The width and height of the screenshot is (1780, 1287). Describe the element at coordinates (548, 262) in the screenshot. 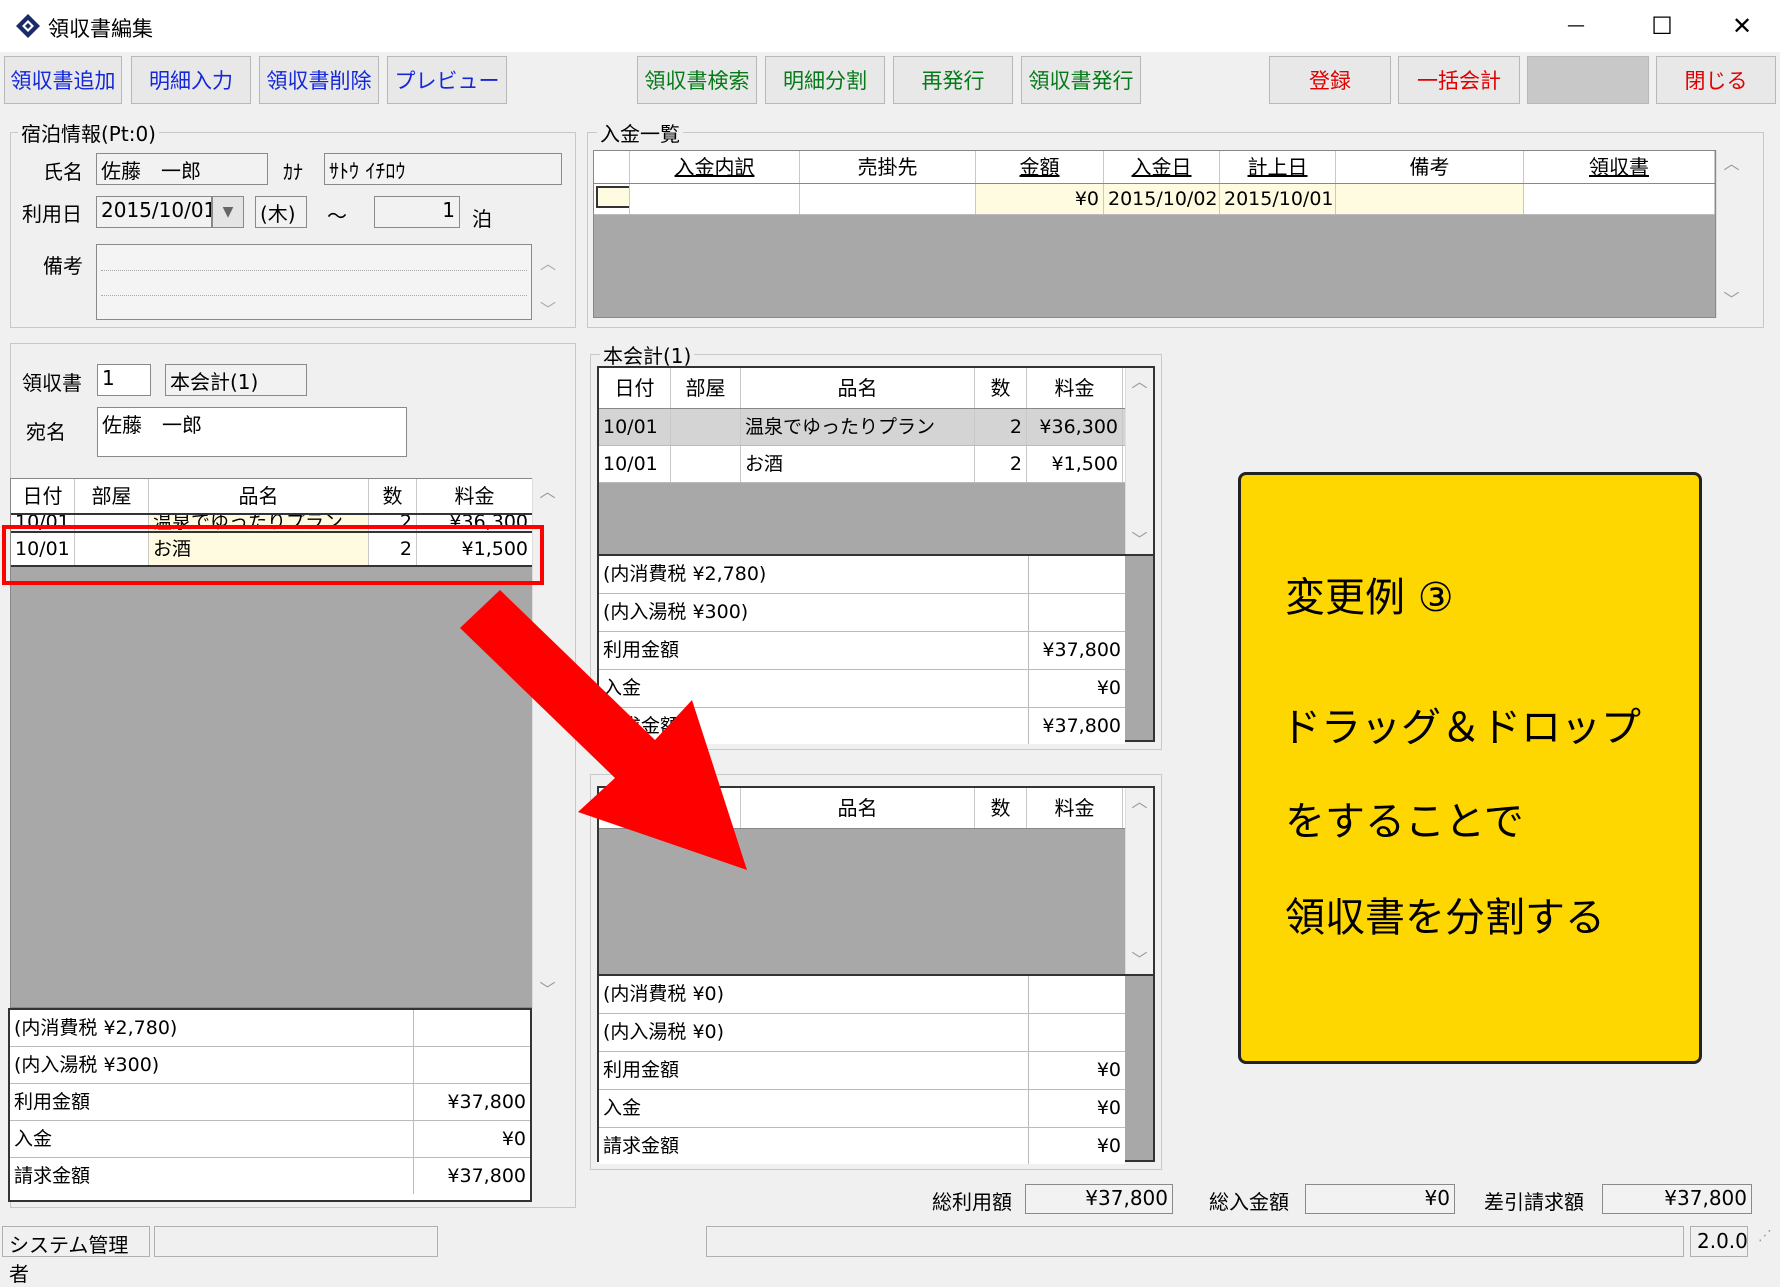

I see `note-scroll-up-icon: ︿` at that location.